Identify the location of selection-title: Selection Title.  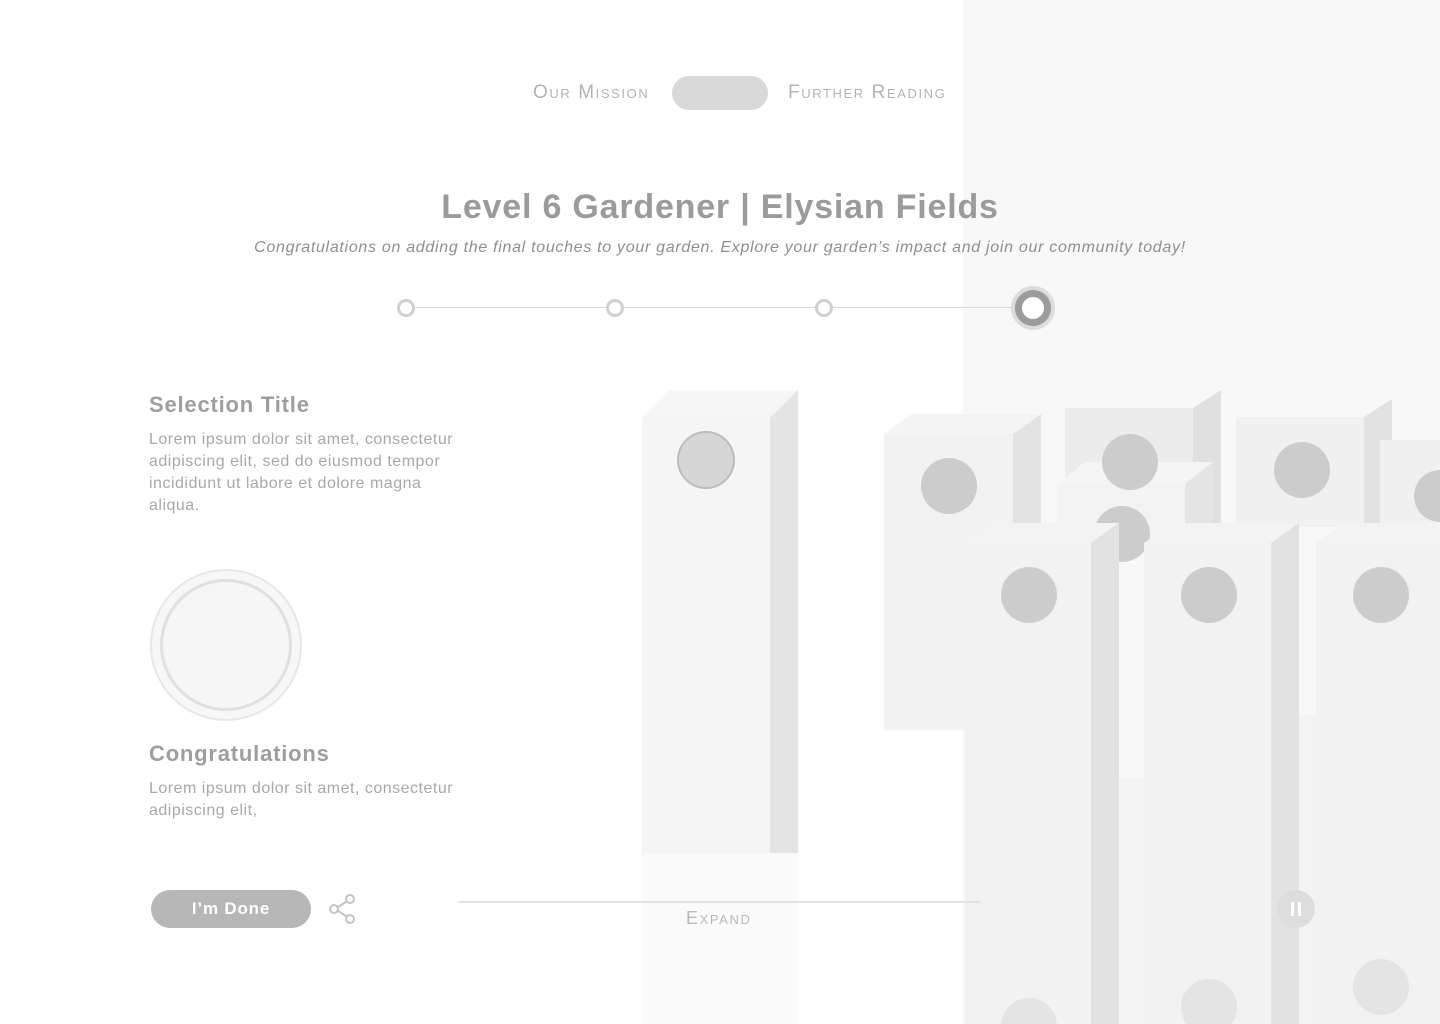
(229, 404).